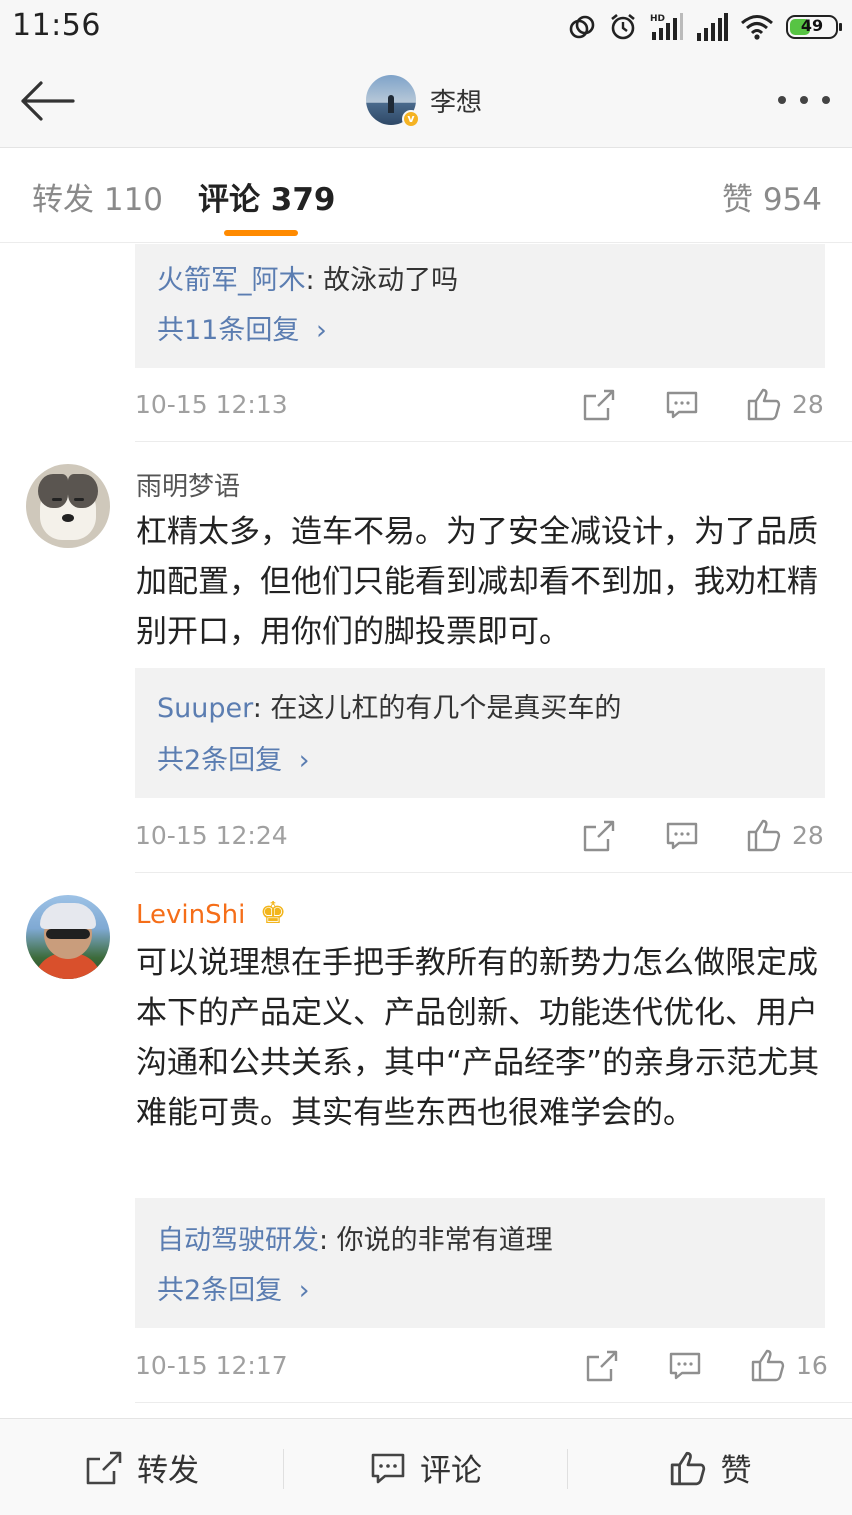 The width and height of the screenshot is (852, 1515). I want to click on reply-username: Suuper, so click(205, 708).